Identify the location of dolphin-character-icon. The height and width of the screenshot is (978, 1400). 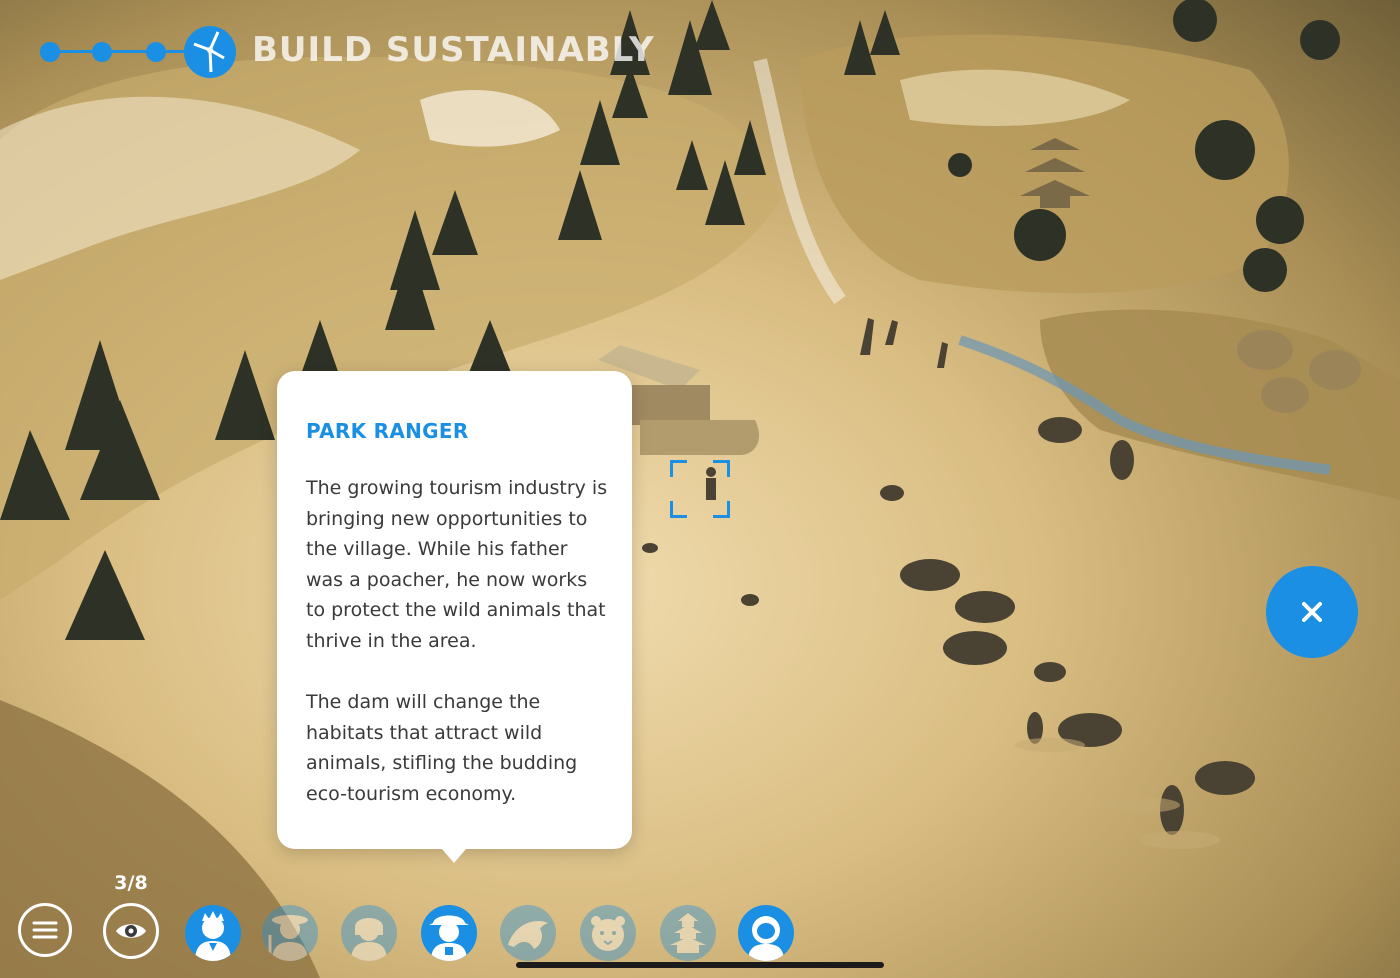
(528, 935).